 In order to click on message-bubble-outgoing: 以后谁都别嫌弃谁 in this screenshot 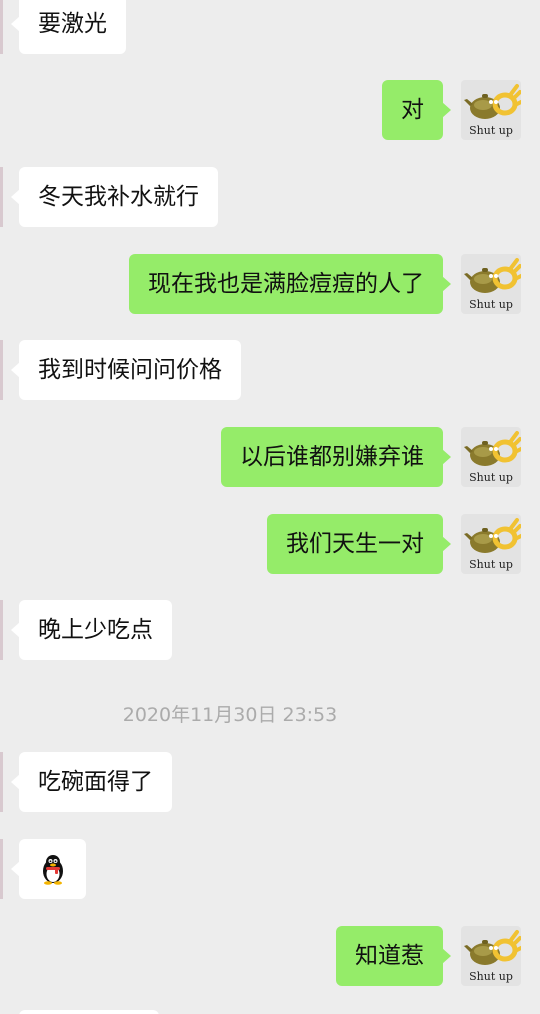, I will do `click(336, 457)`.